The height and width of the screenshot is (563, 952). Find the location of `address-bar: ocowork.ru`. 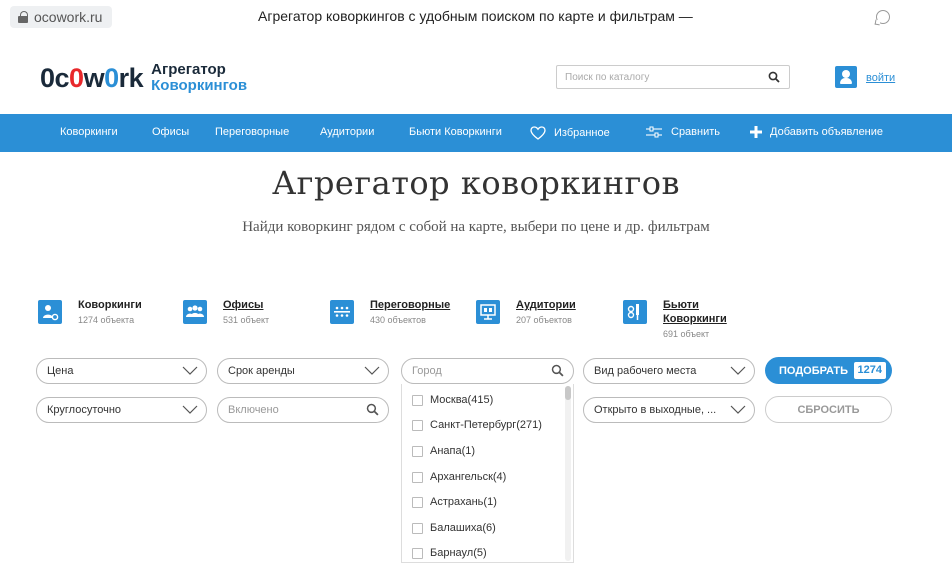

address-bar: ocowork.ru is located at coordinates (61, 17).